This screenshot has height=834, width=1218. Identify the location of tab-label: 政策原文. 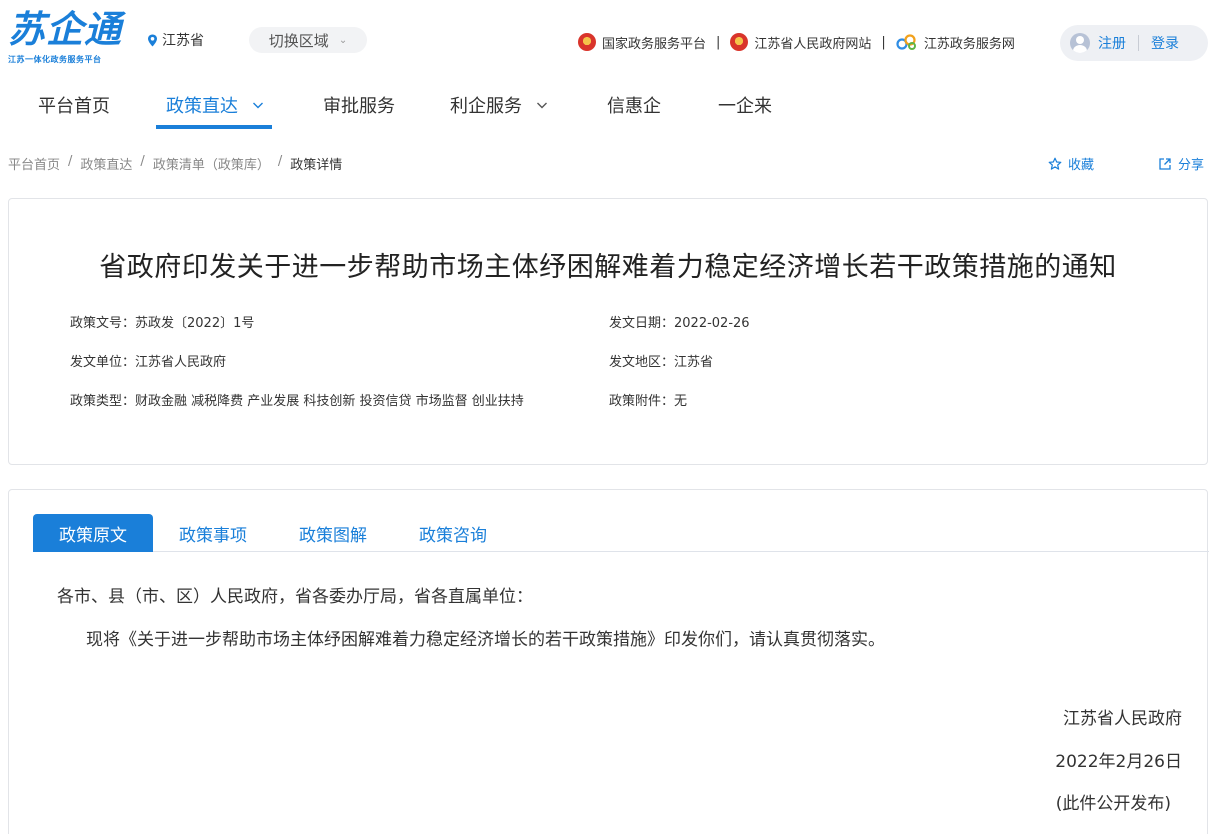
(93, 535).